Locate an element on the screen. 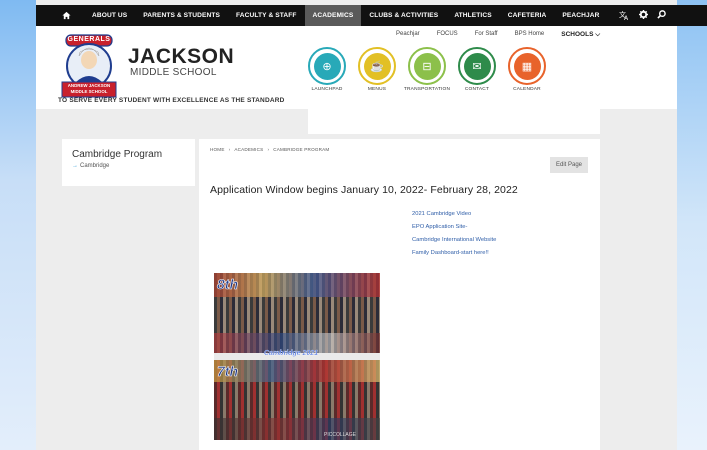  quick-link-label: TRANSPORTATION is located at coordinates (427, 89).